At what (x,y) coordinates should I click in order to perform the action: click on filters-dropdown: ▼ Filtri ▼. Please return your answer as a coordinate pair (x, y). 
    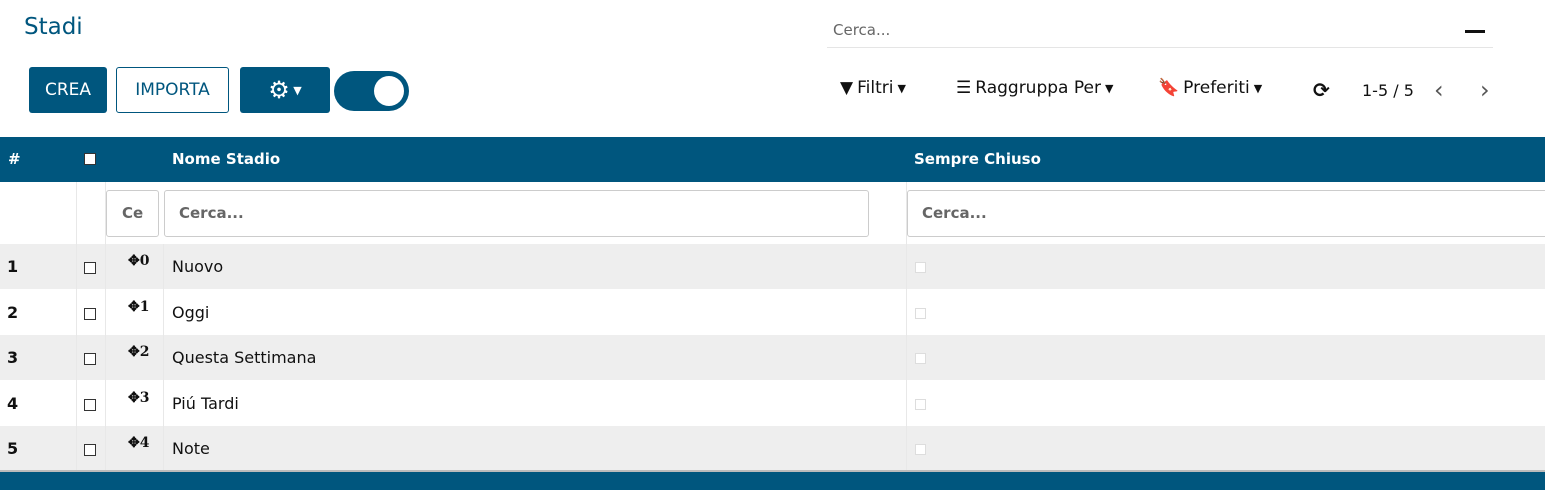
    Looking at the image, I should click on (873, 88).